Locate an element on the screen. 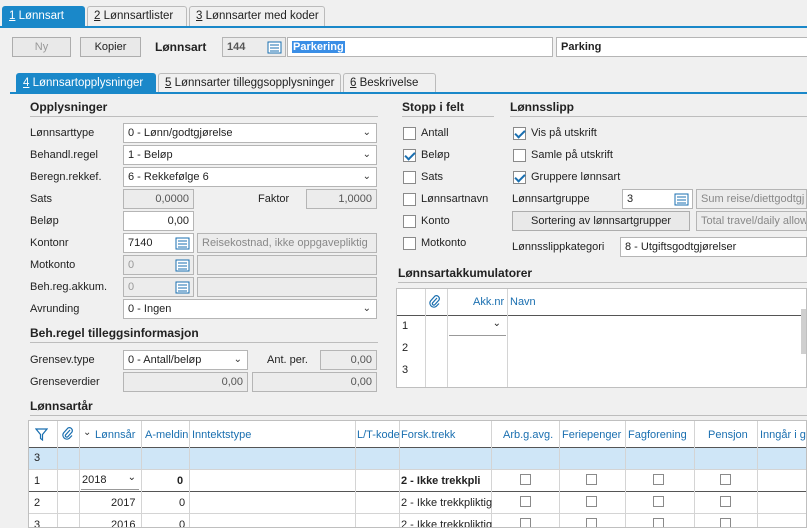 The height and width of the screenshot is (528, 807). col-ameldin: A-meldin is located at coordinates (166, 435).